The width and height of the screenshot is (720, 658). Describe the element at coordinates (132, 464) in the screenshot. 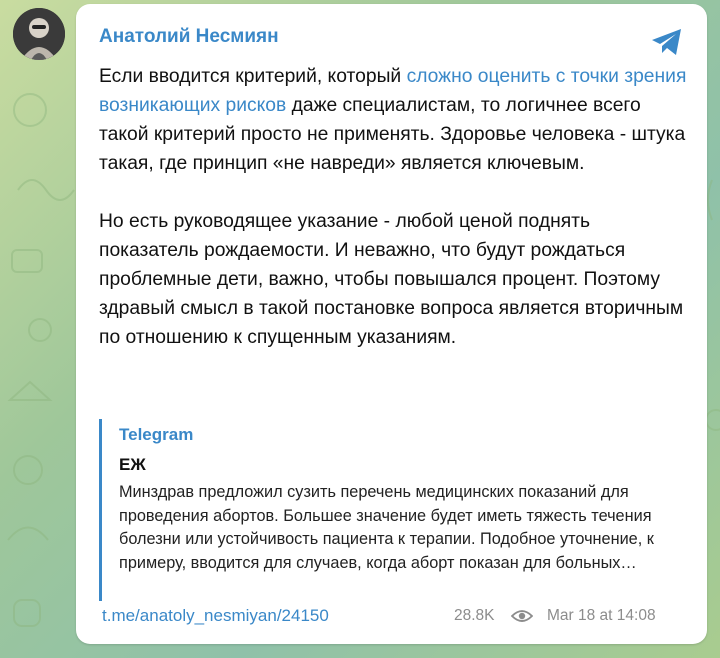

I see `preview-title: ЕЖ` at that location.